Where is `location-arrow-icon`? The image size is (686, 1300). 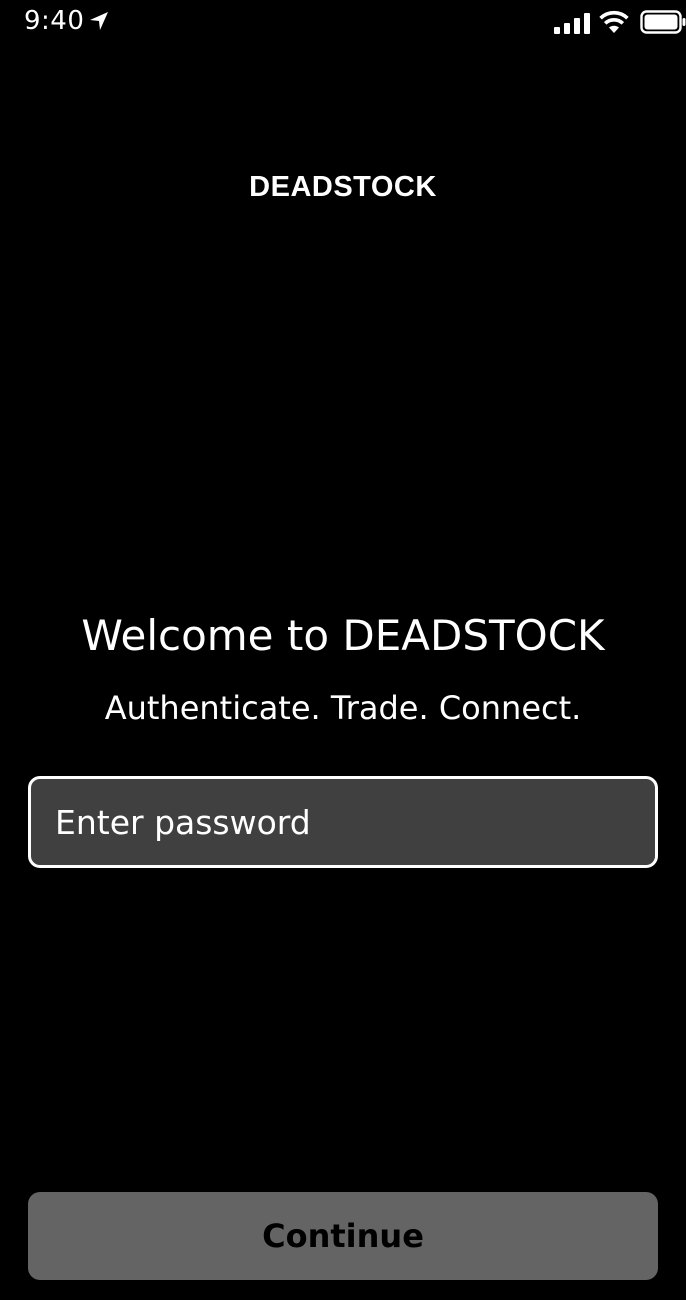
location-arrow-icon is located at coordinates (99, 21).